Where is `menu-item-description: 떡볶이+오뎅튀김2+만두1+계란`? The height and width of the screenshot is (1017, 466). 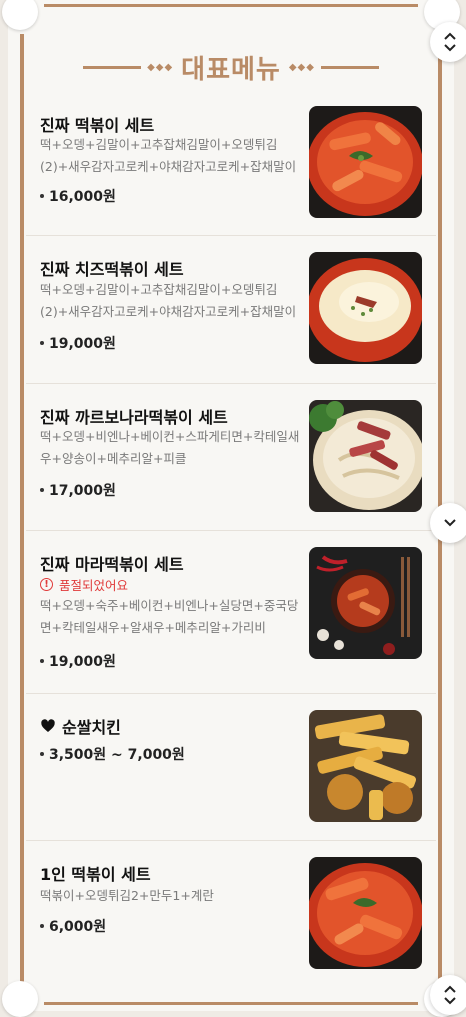 menu-item-description: 떡볶이+오뎅튀김2+만두1+계란 is located at coordinates (127, 895).